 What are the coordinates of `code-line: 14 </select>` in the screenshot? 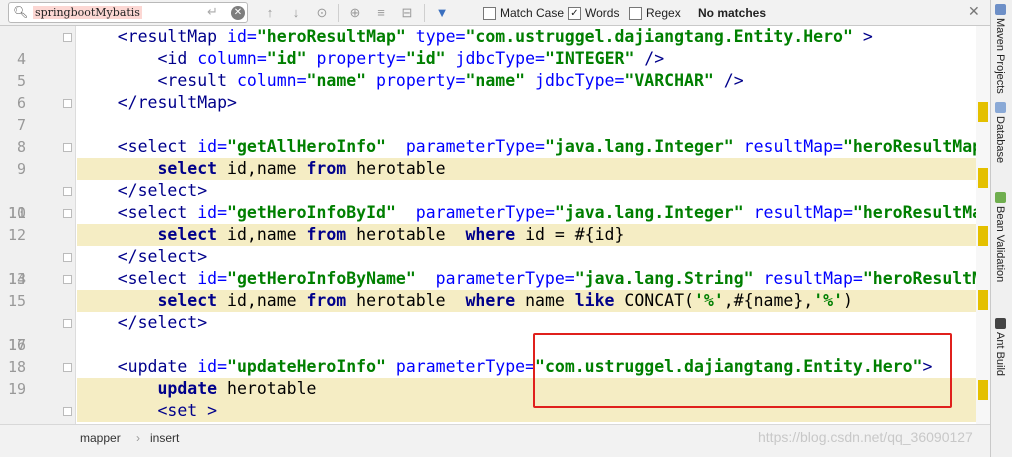 It's located at (495, 267).